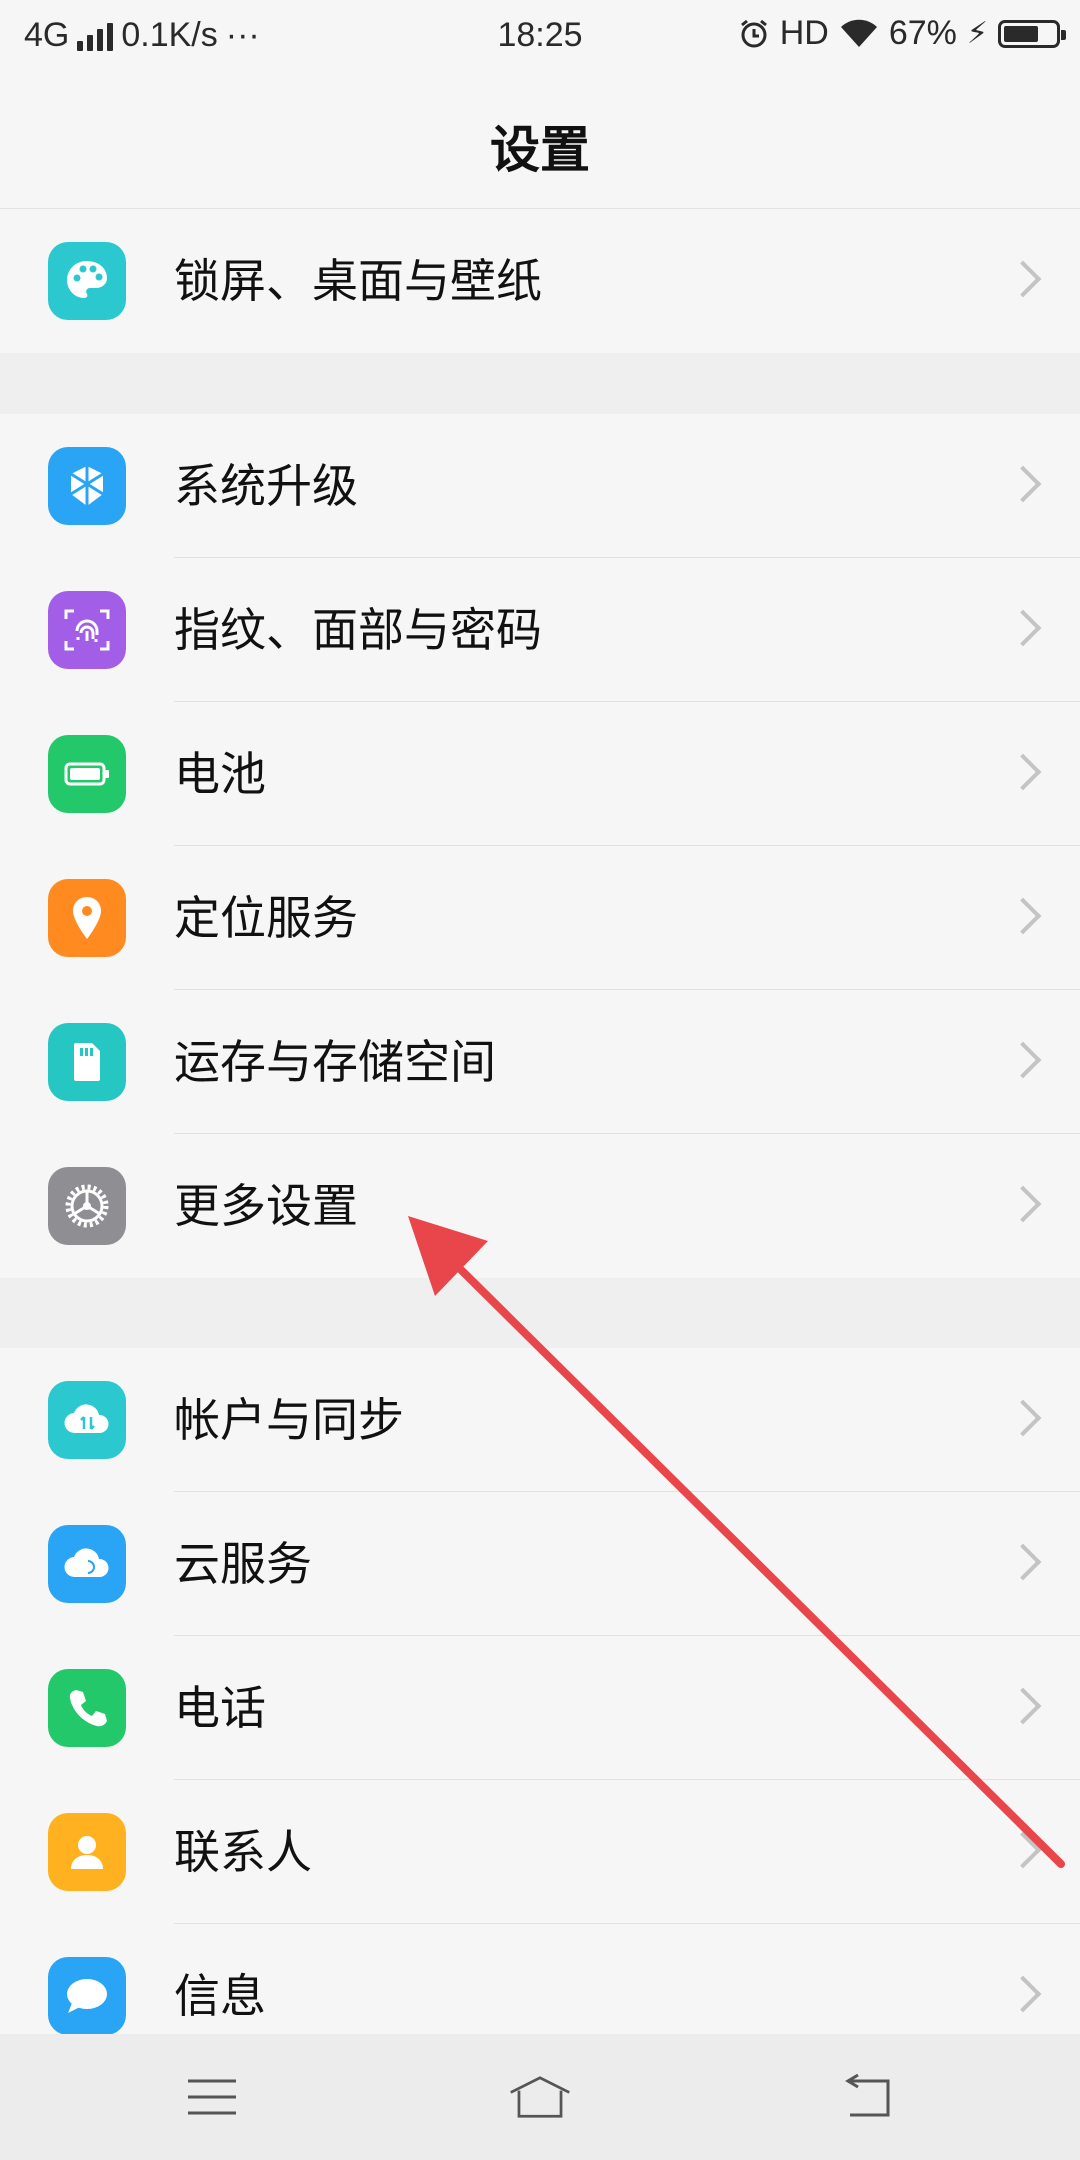 This screenshot has width=1080, height=2160. I want to click on settings-row-location-service: 定位服务, so click(540, 918).